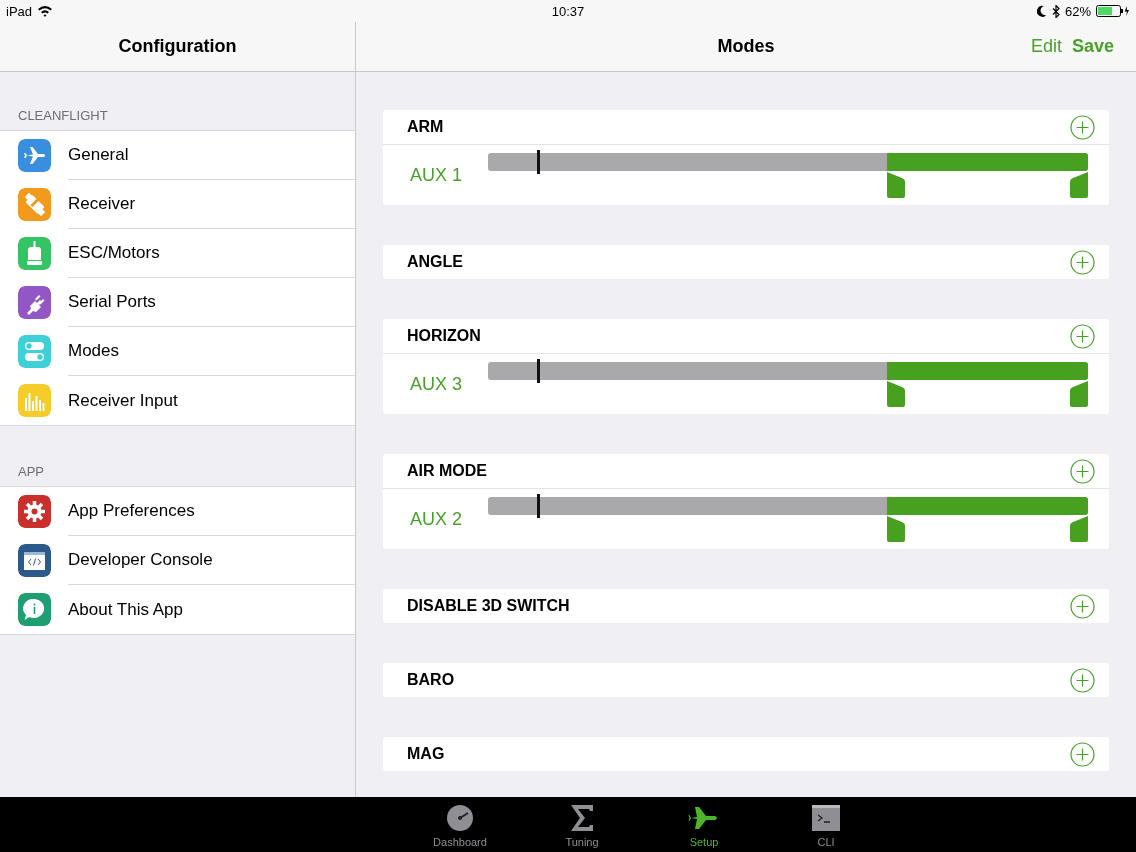  I want to click on sidebar-item: Receiver, so click(102, 204).